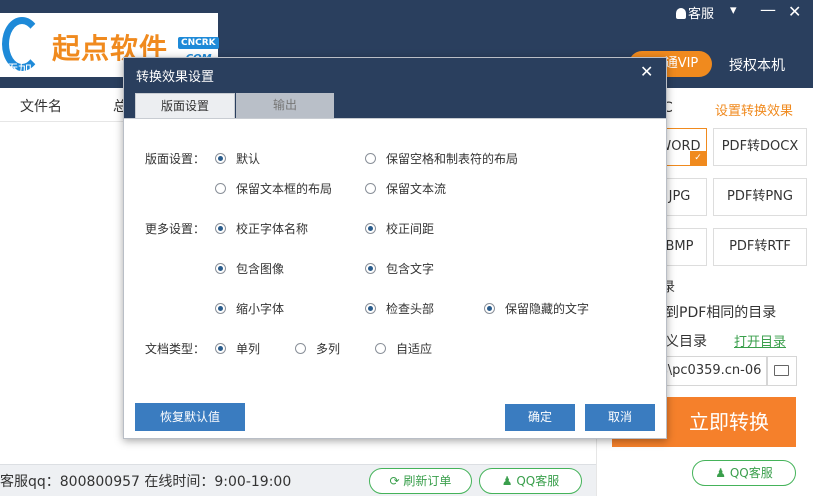 This screenshot has width=813, height=496. What do you see at coordinates (248, 349) in the screenshot?
I see `option-label: 单列` at bounding box center [248, 349].